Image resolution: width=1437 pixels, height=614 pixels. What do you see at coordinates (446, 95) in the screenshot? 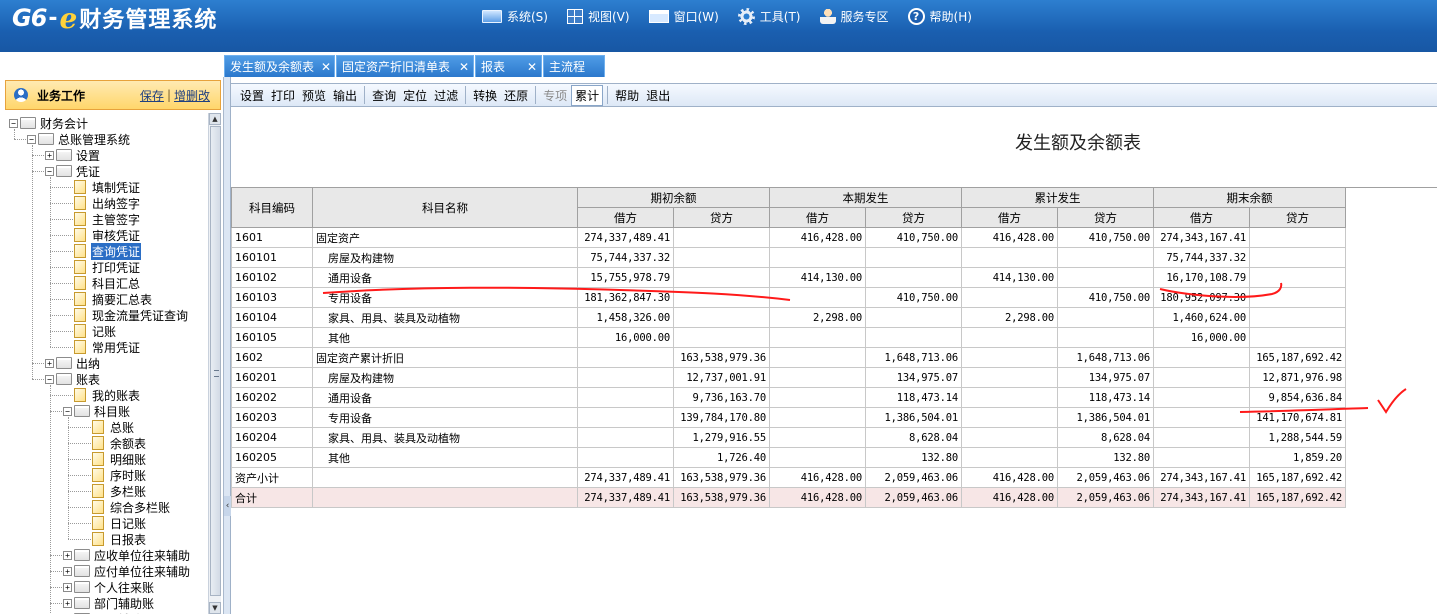
I see `toolbar-button: 过滤` at bounding box center [446, 95].